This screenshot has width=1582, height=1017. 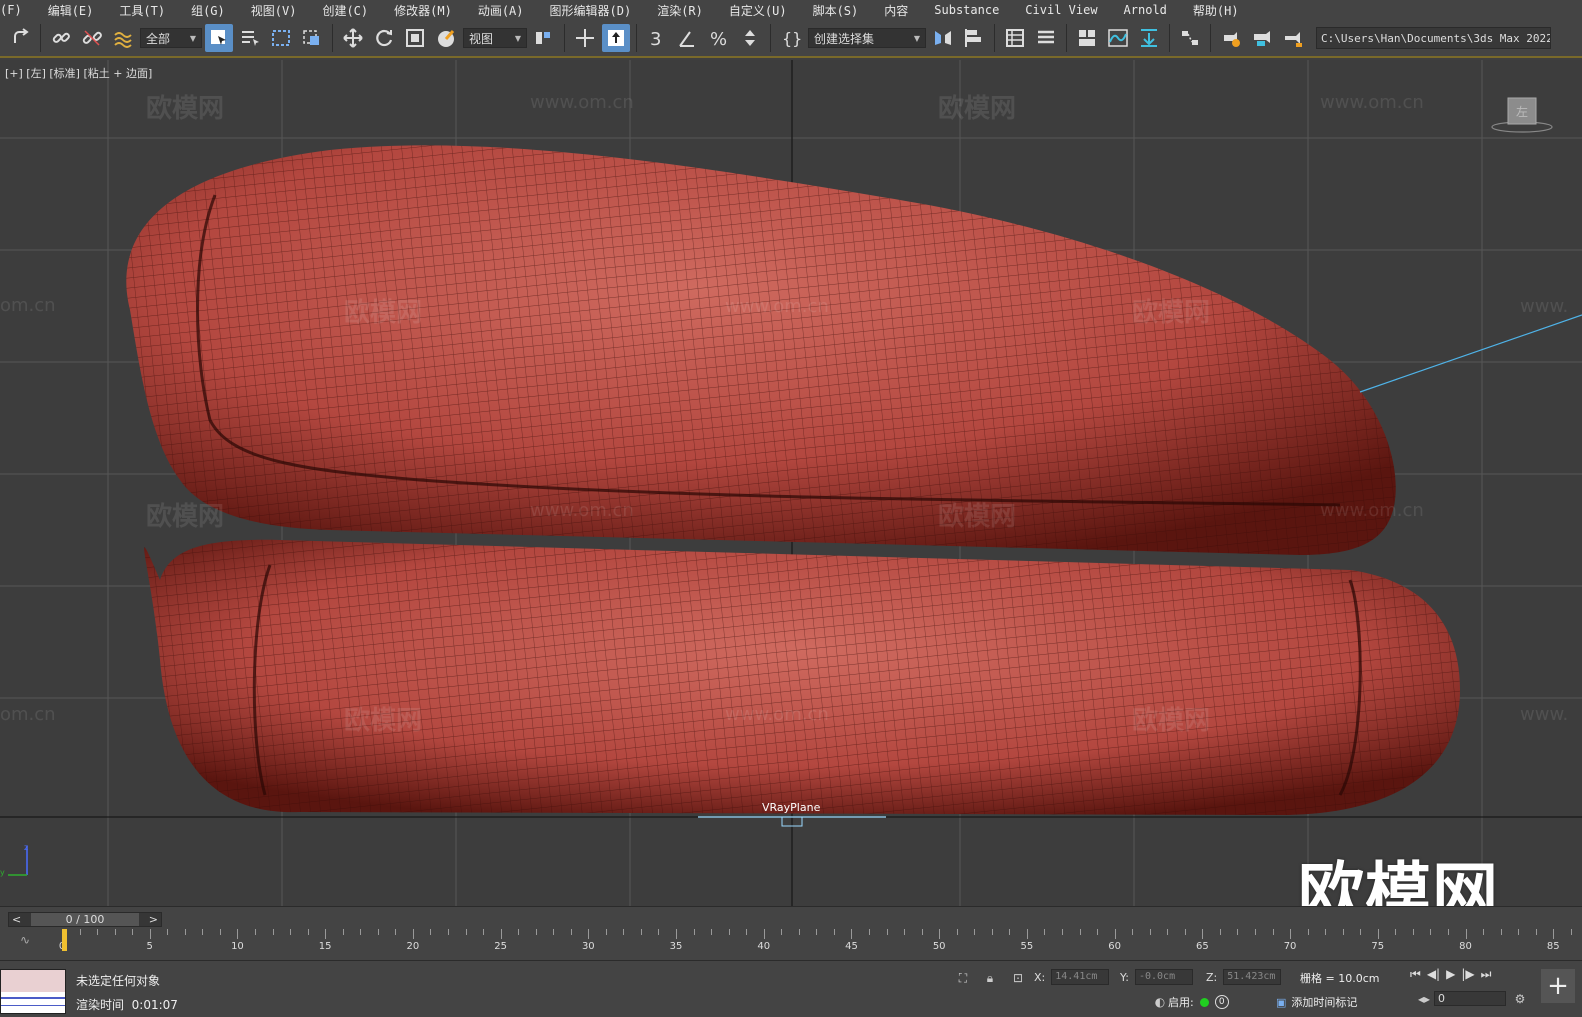 I want to click on mirror-icon, so click(x=943, y=38).